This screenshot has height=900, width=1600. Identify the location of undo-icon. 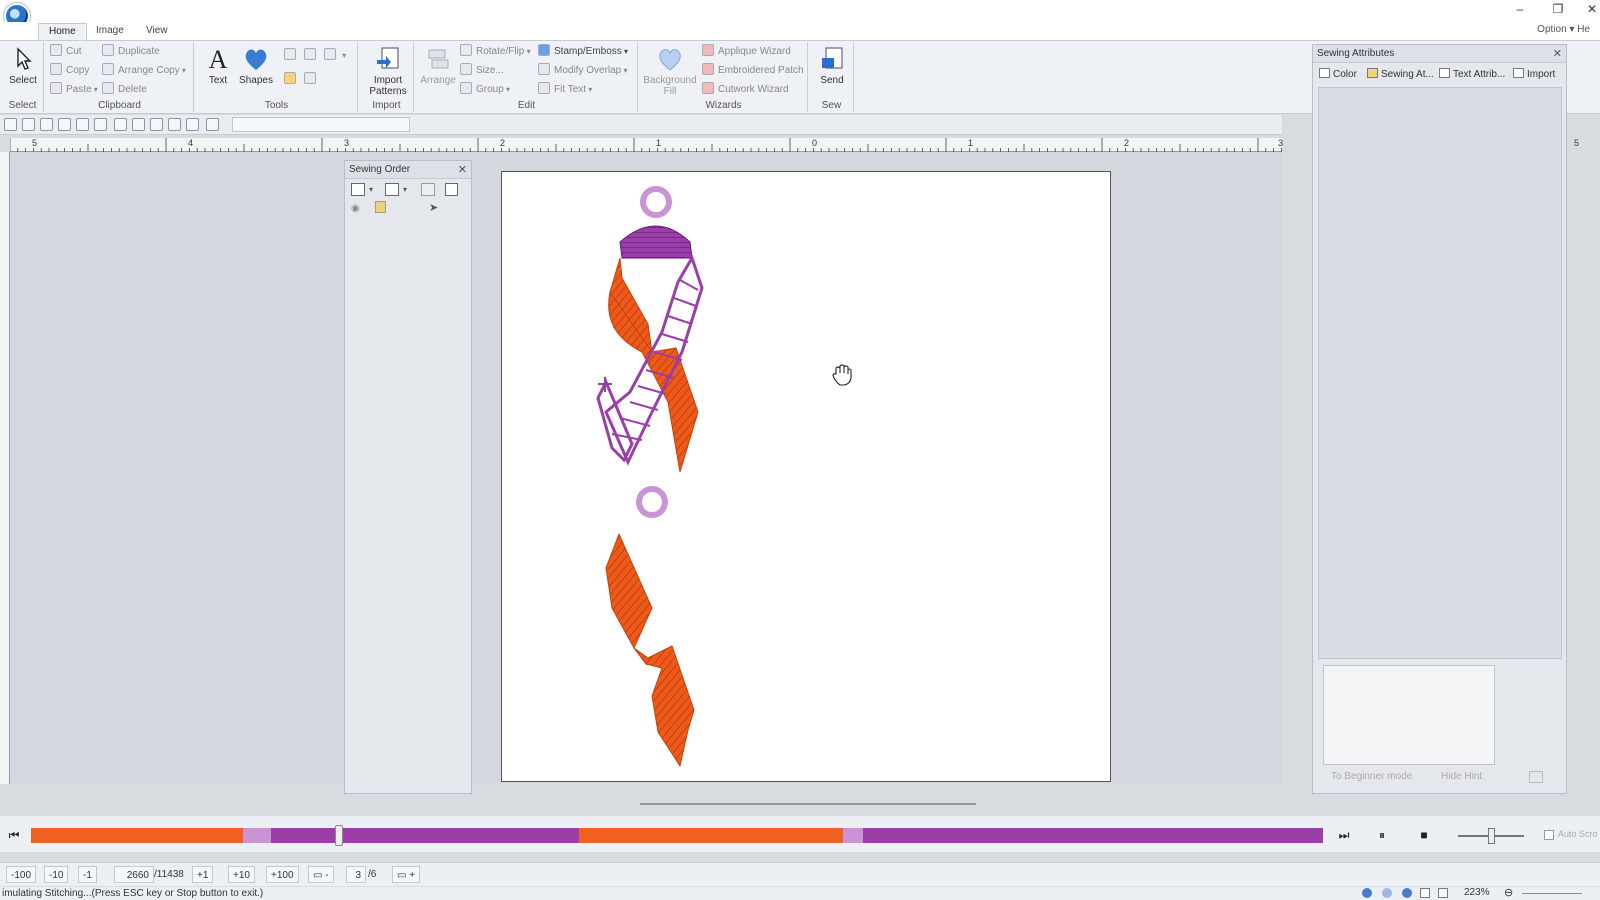
(82, 124).